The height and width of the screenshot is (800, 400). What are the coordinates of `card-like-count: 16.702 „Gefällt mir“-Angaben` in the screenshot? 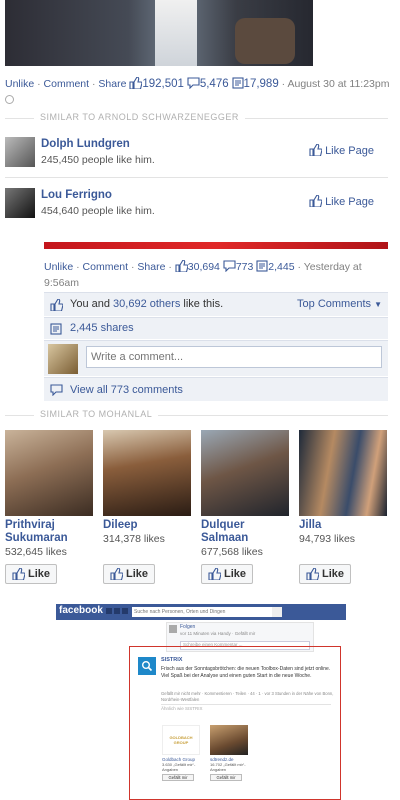 It's located at (228, 767).